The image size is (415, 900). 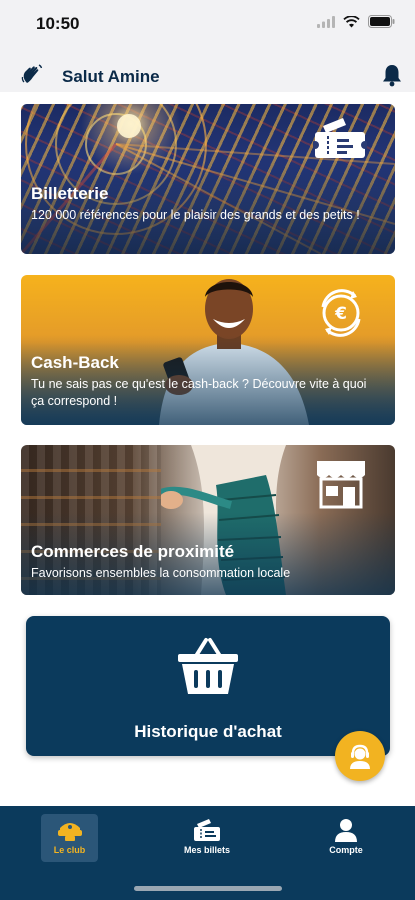 What do you see at coordinates (392, 75) in the screenshot?
I see `bell-icon` at bounding box center [392, 75].